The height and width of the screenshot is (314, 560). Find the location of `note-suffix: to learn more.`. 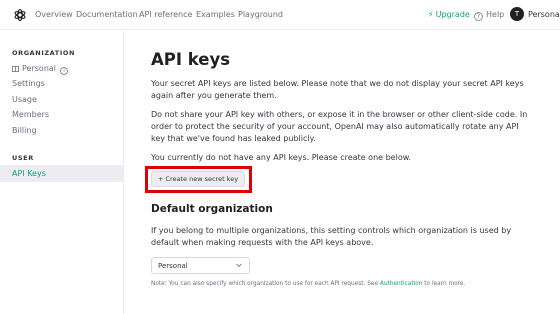

note-suffix: to learn more. is located at coordinates (444, 284).